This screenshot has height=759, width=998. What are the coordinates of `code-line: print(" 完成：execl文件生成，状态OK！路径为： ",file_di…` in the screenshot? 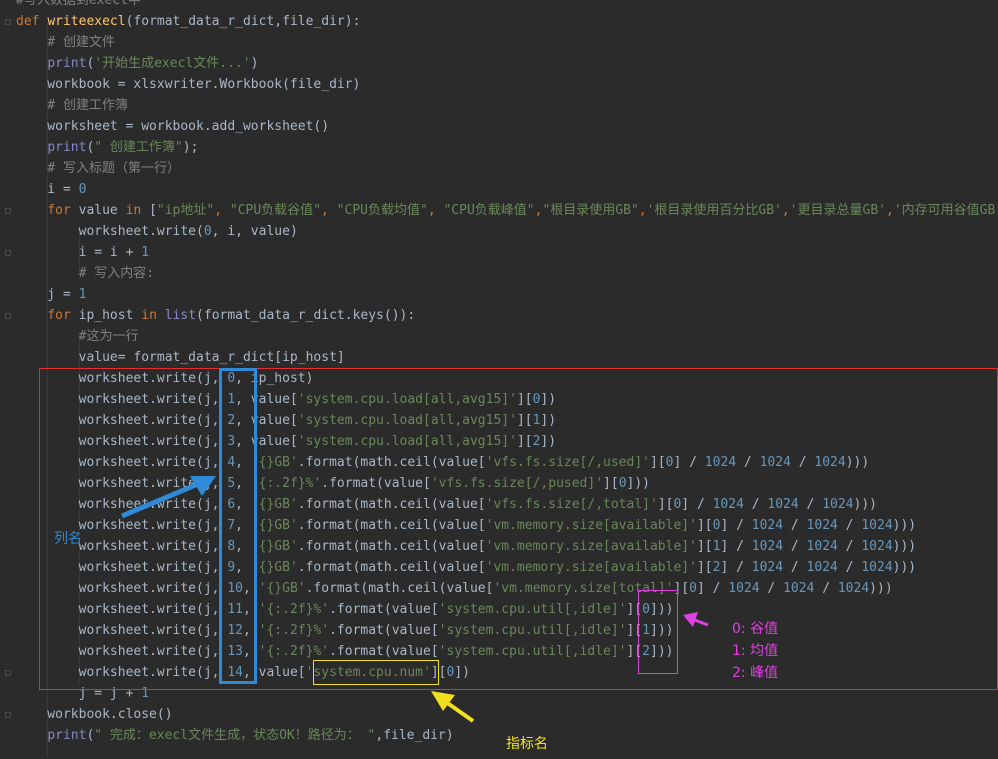 It's located at (235, 735).